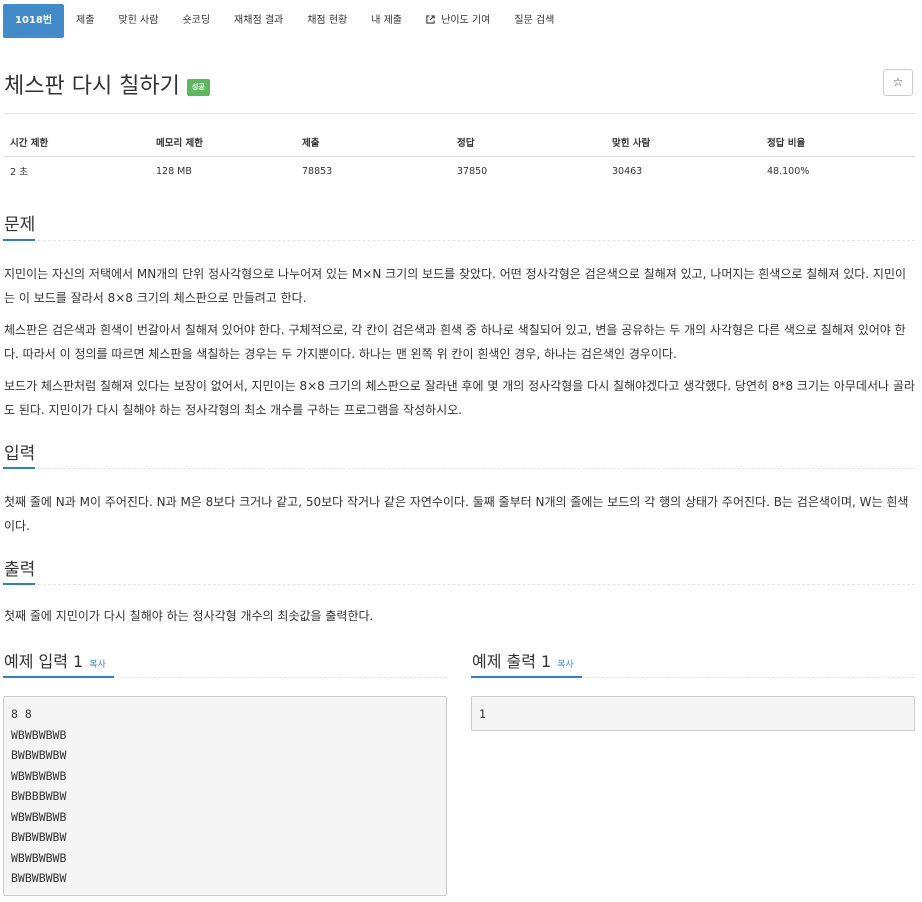  I want to click on output-heading: 출력, so click(20, 570).